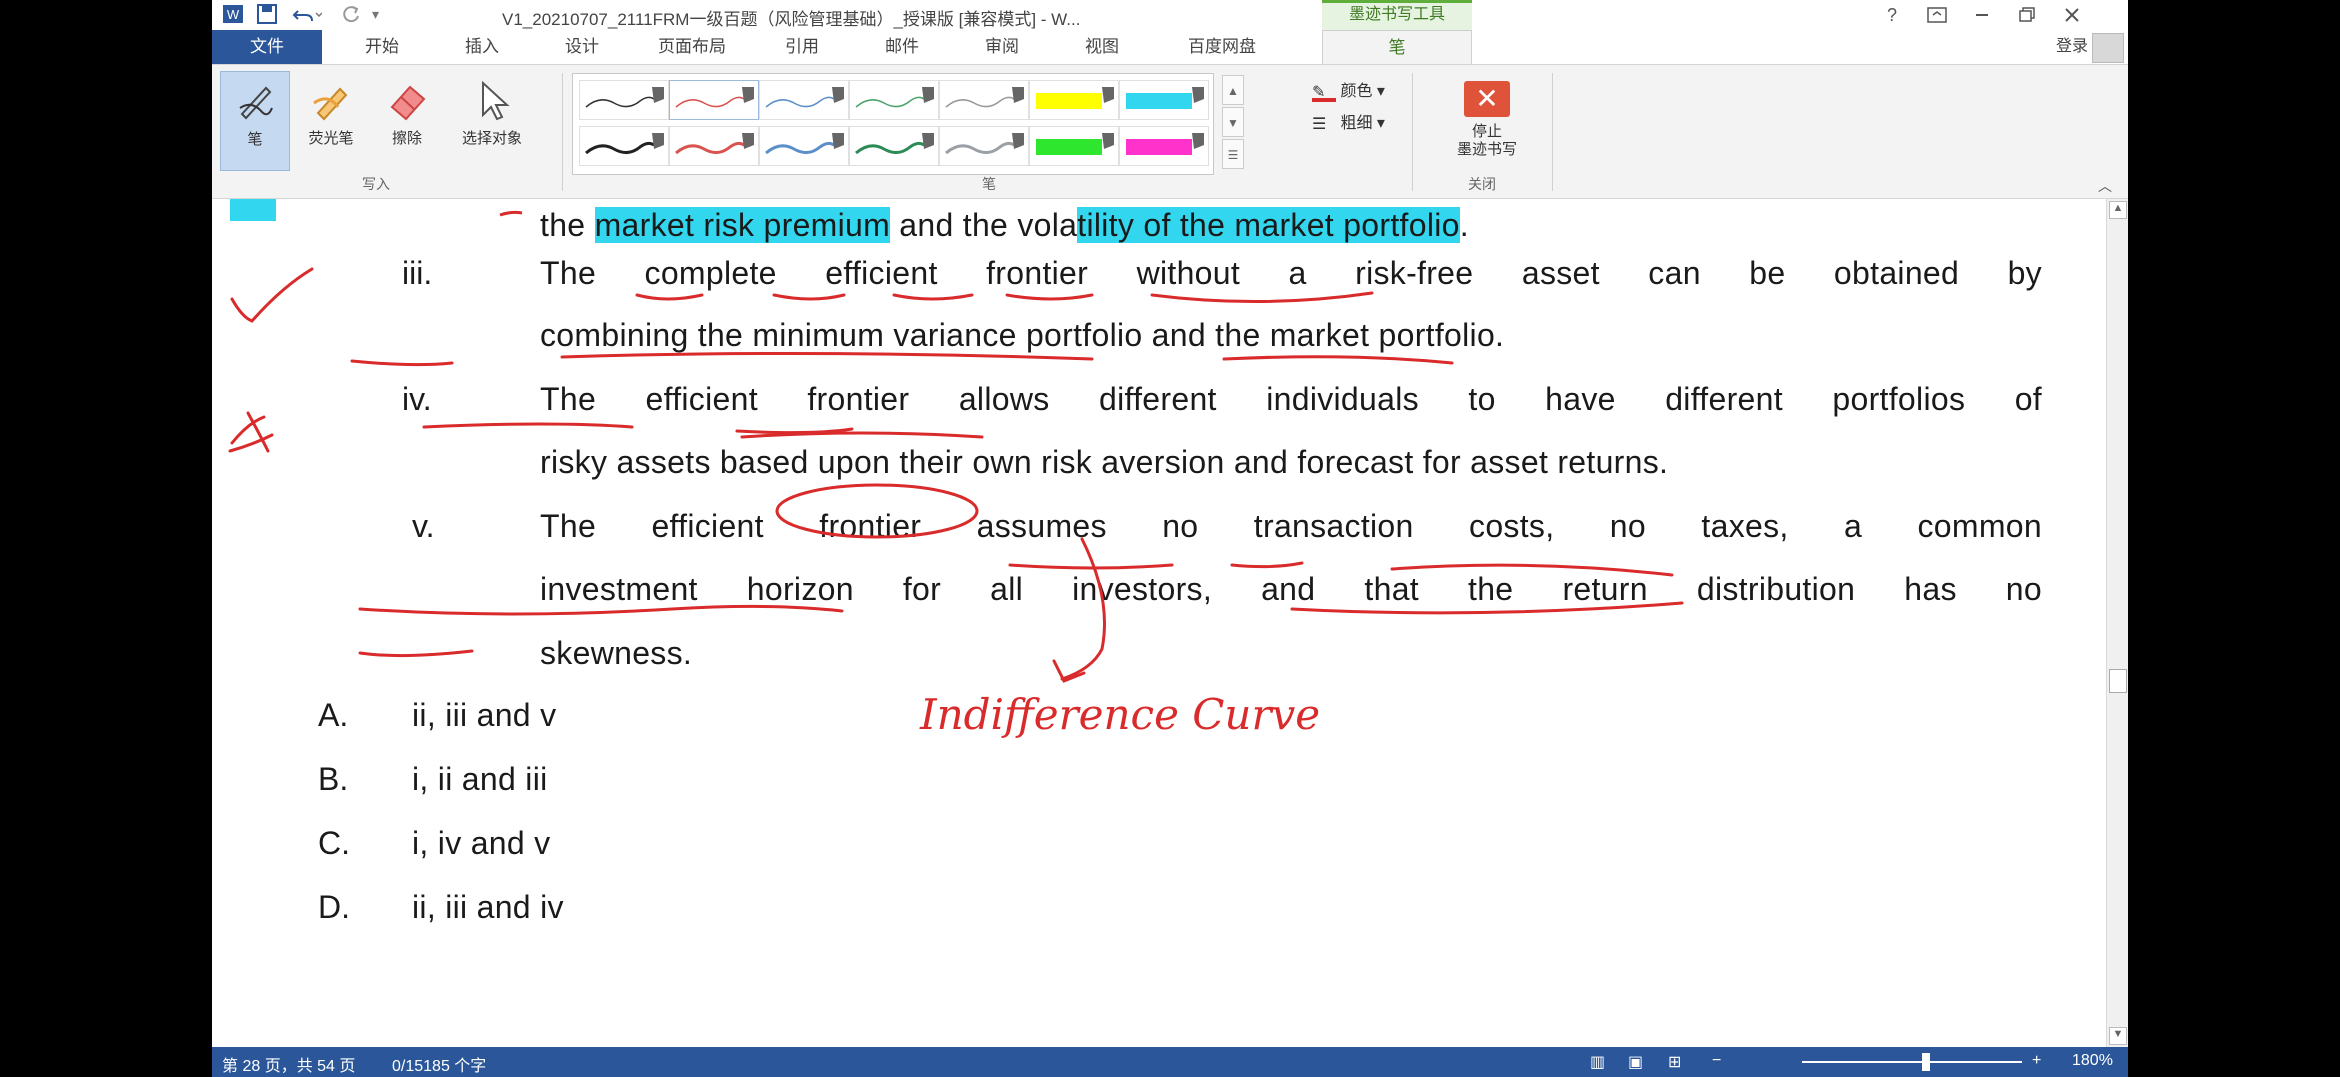  I want to click on pen-weight-dropdown: ☰ 粗细 ▾, so click(1348, 121).